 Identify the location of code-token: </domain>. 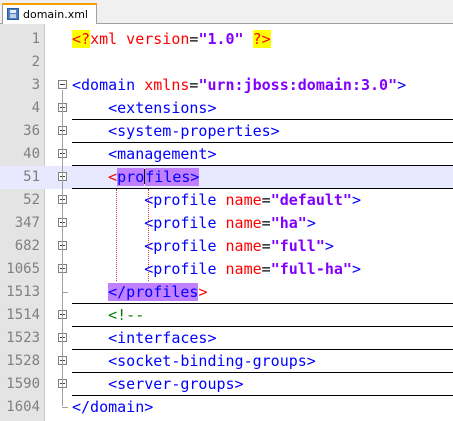
(113, 407).